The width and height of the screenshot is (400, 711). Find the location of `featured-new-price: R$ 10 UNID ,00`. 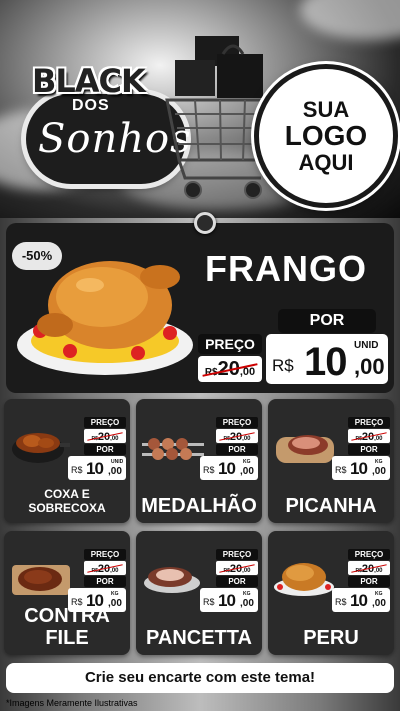

featured-new-price: R$ 10 UNID ,00 is located at coordinates (327, 359).